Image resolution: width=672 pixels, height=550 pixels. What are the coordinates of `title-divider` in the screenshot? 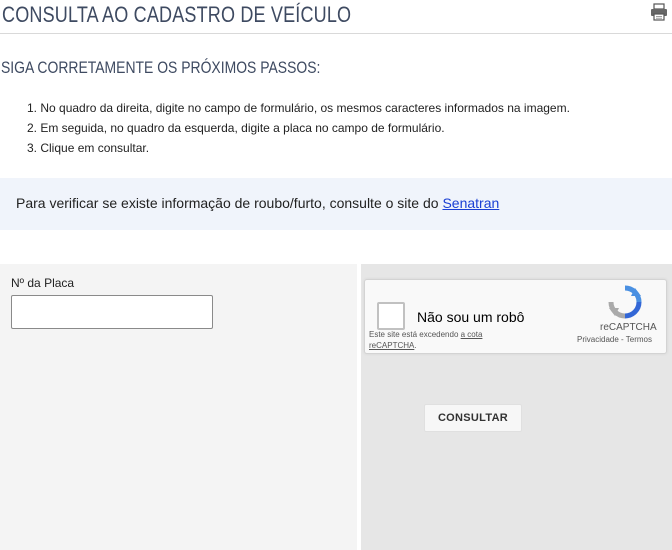 It's located at (336, 33).